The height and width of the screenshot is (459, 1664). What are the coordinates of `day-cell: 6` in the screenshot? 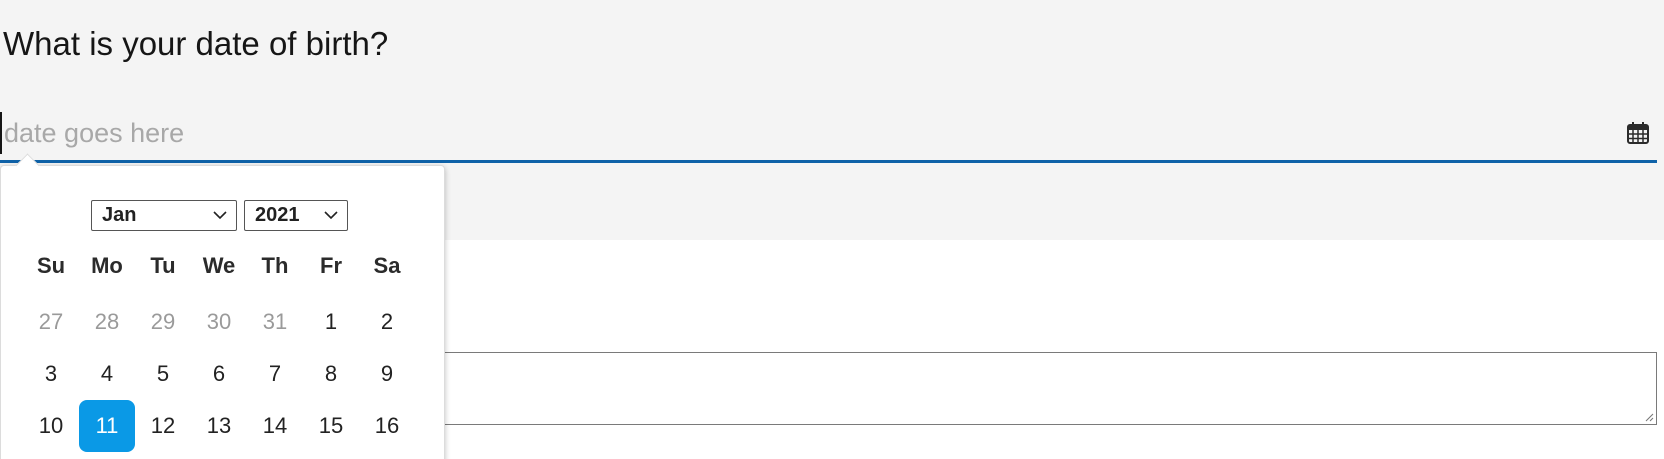 It's located at (219, 374).